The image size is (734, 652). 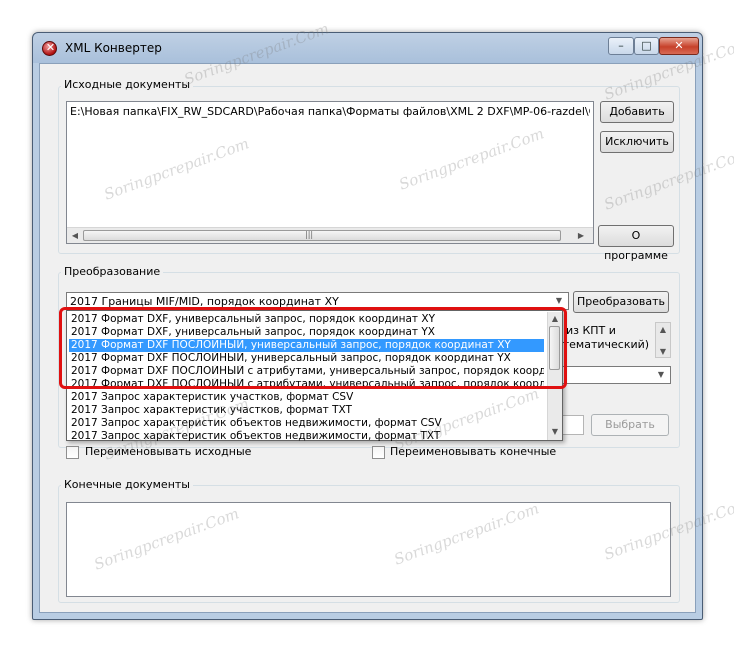 What do you see at coordinates (663, 329) in the screenshot?
I see `scroll-up-icon: ▲` at bounding box center [663, 329].